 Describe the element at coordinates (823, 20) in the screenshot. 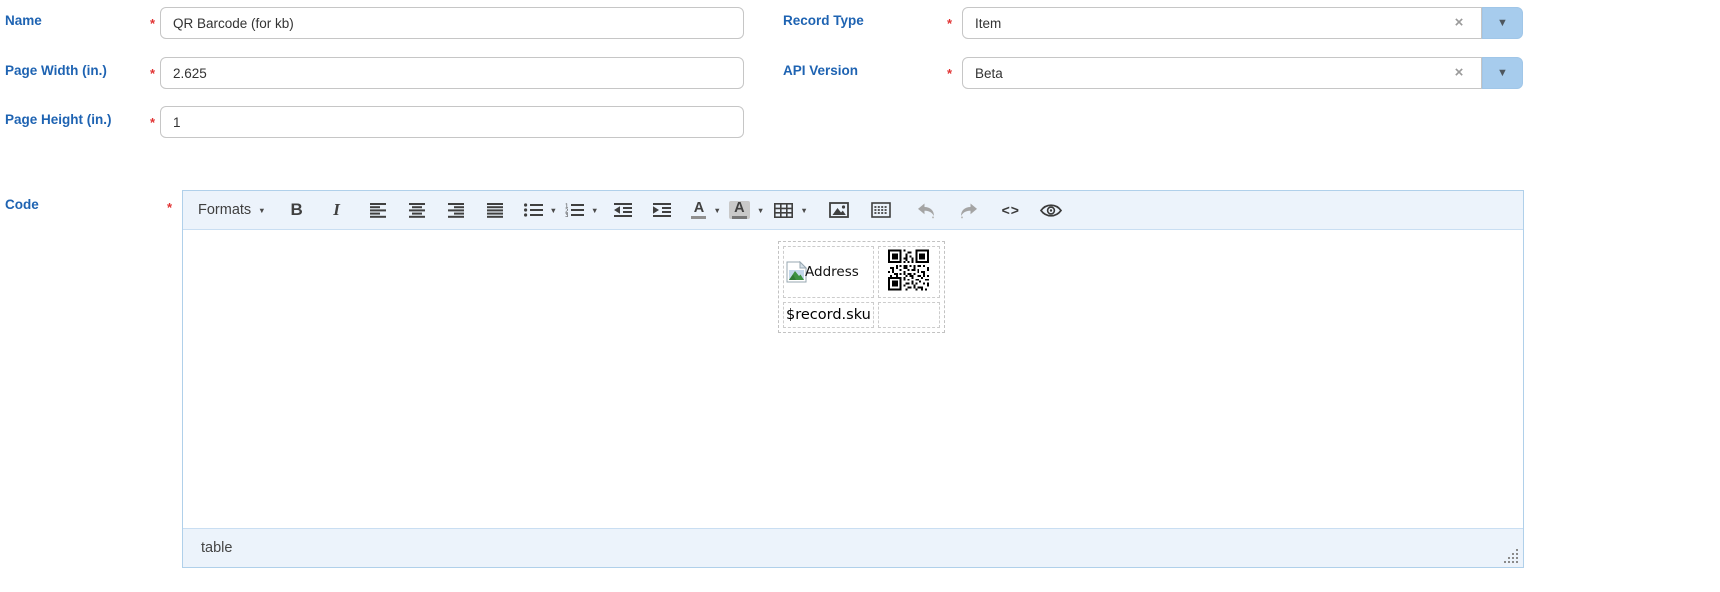

I see `record-type-label: Record Type` at that location.